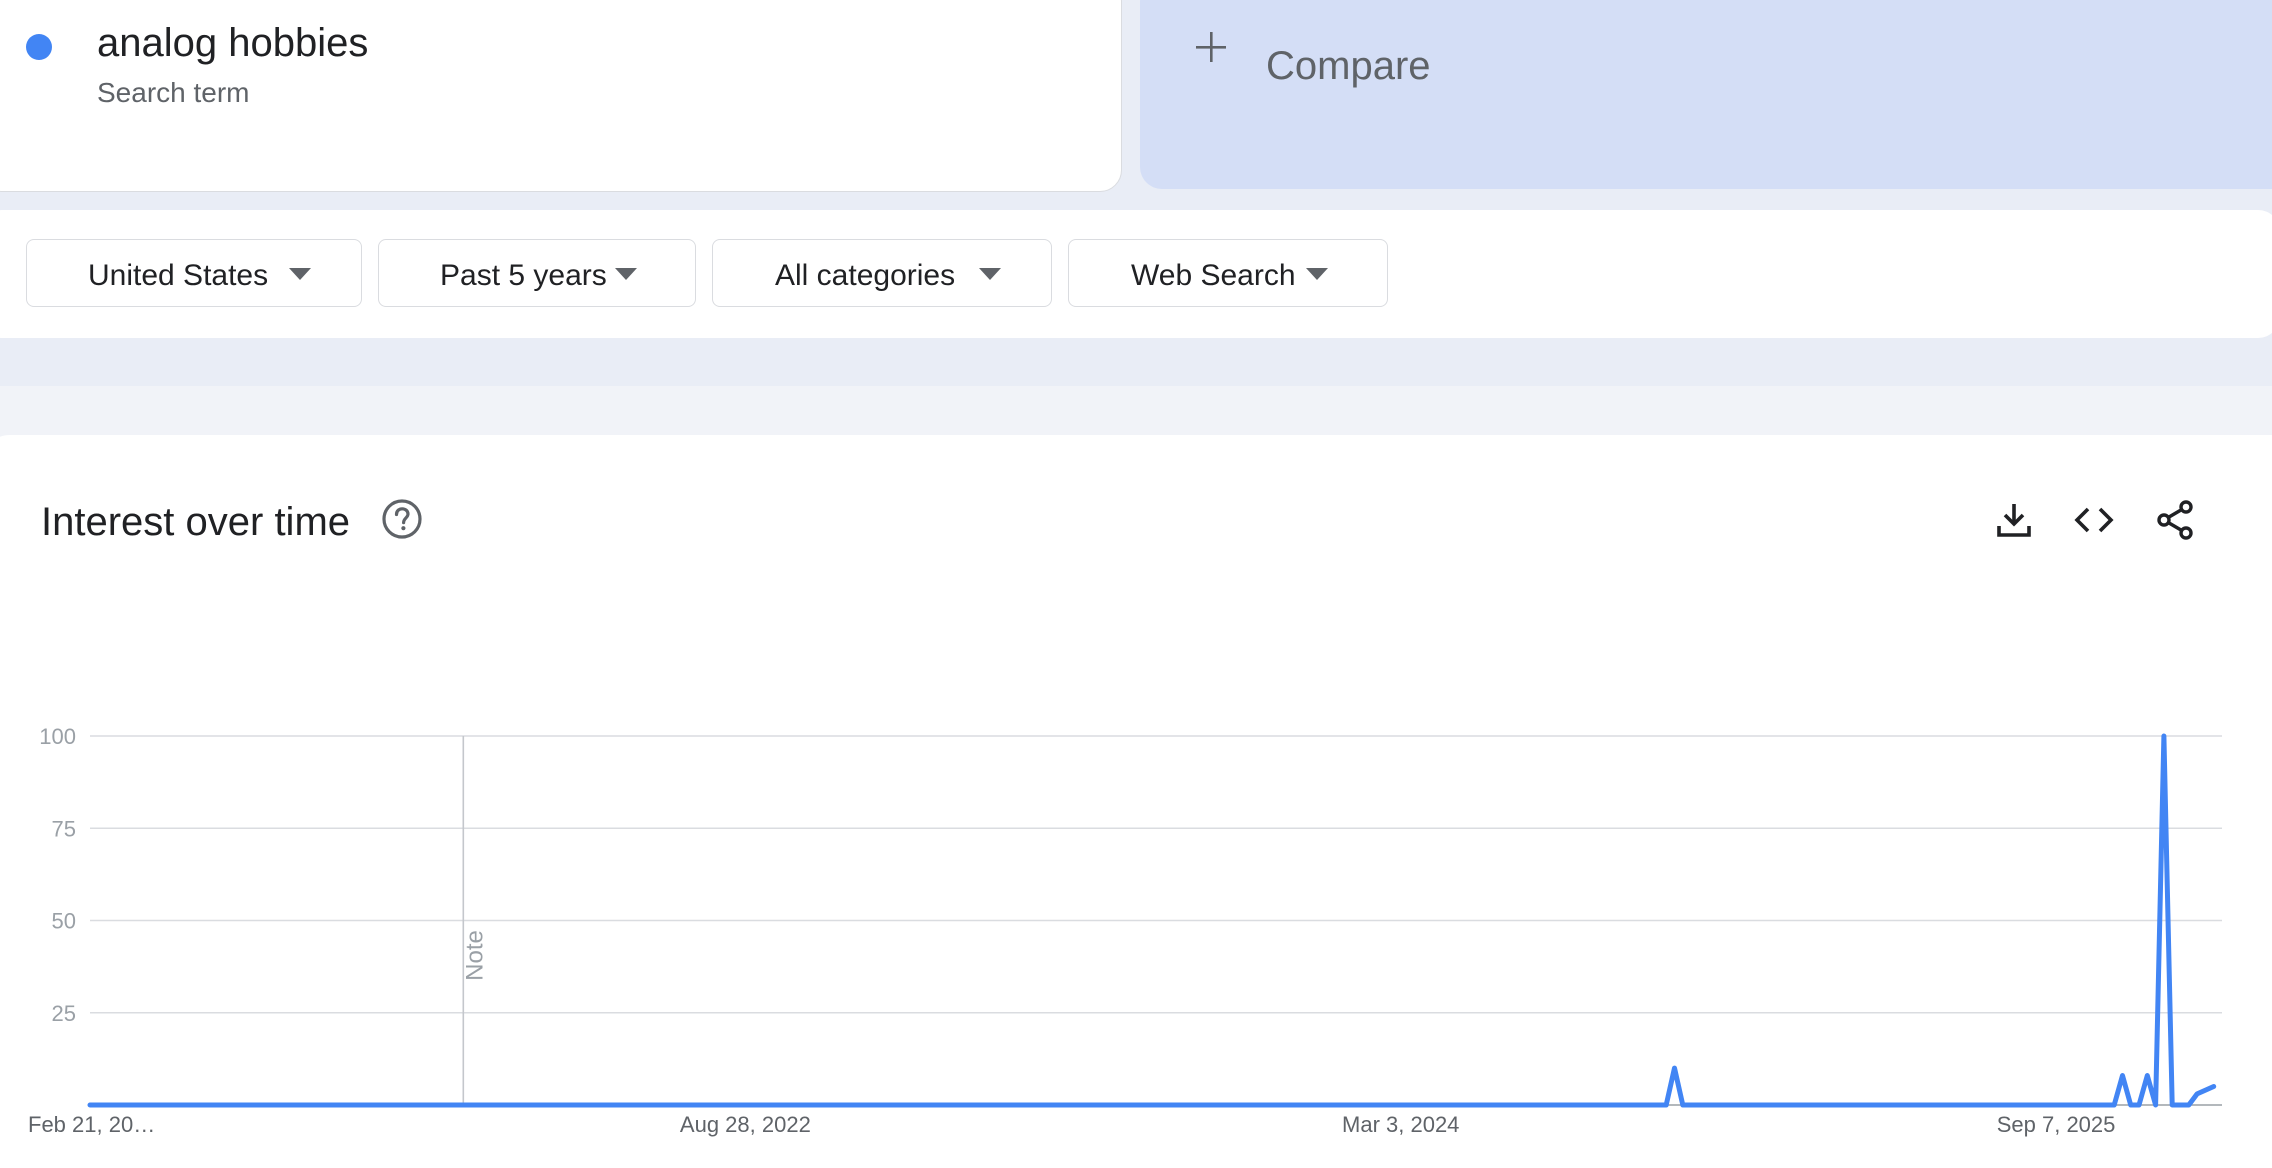  Describe the element at coordinates (1213, 275) in the screenshot. I see `filter-search-type-label: Web Search` at that location.